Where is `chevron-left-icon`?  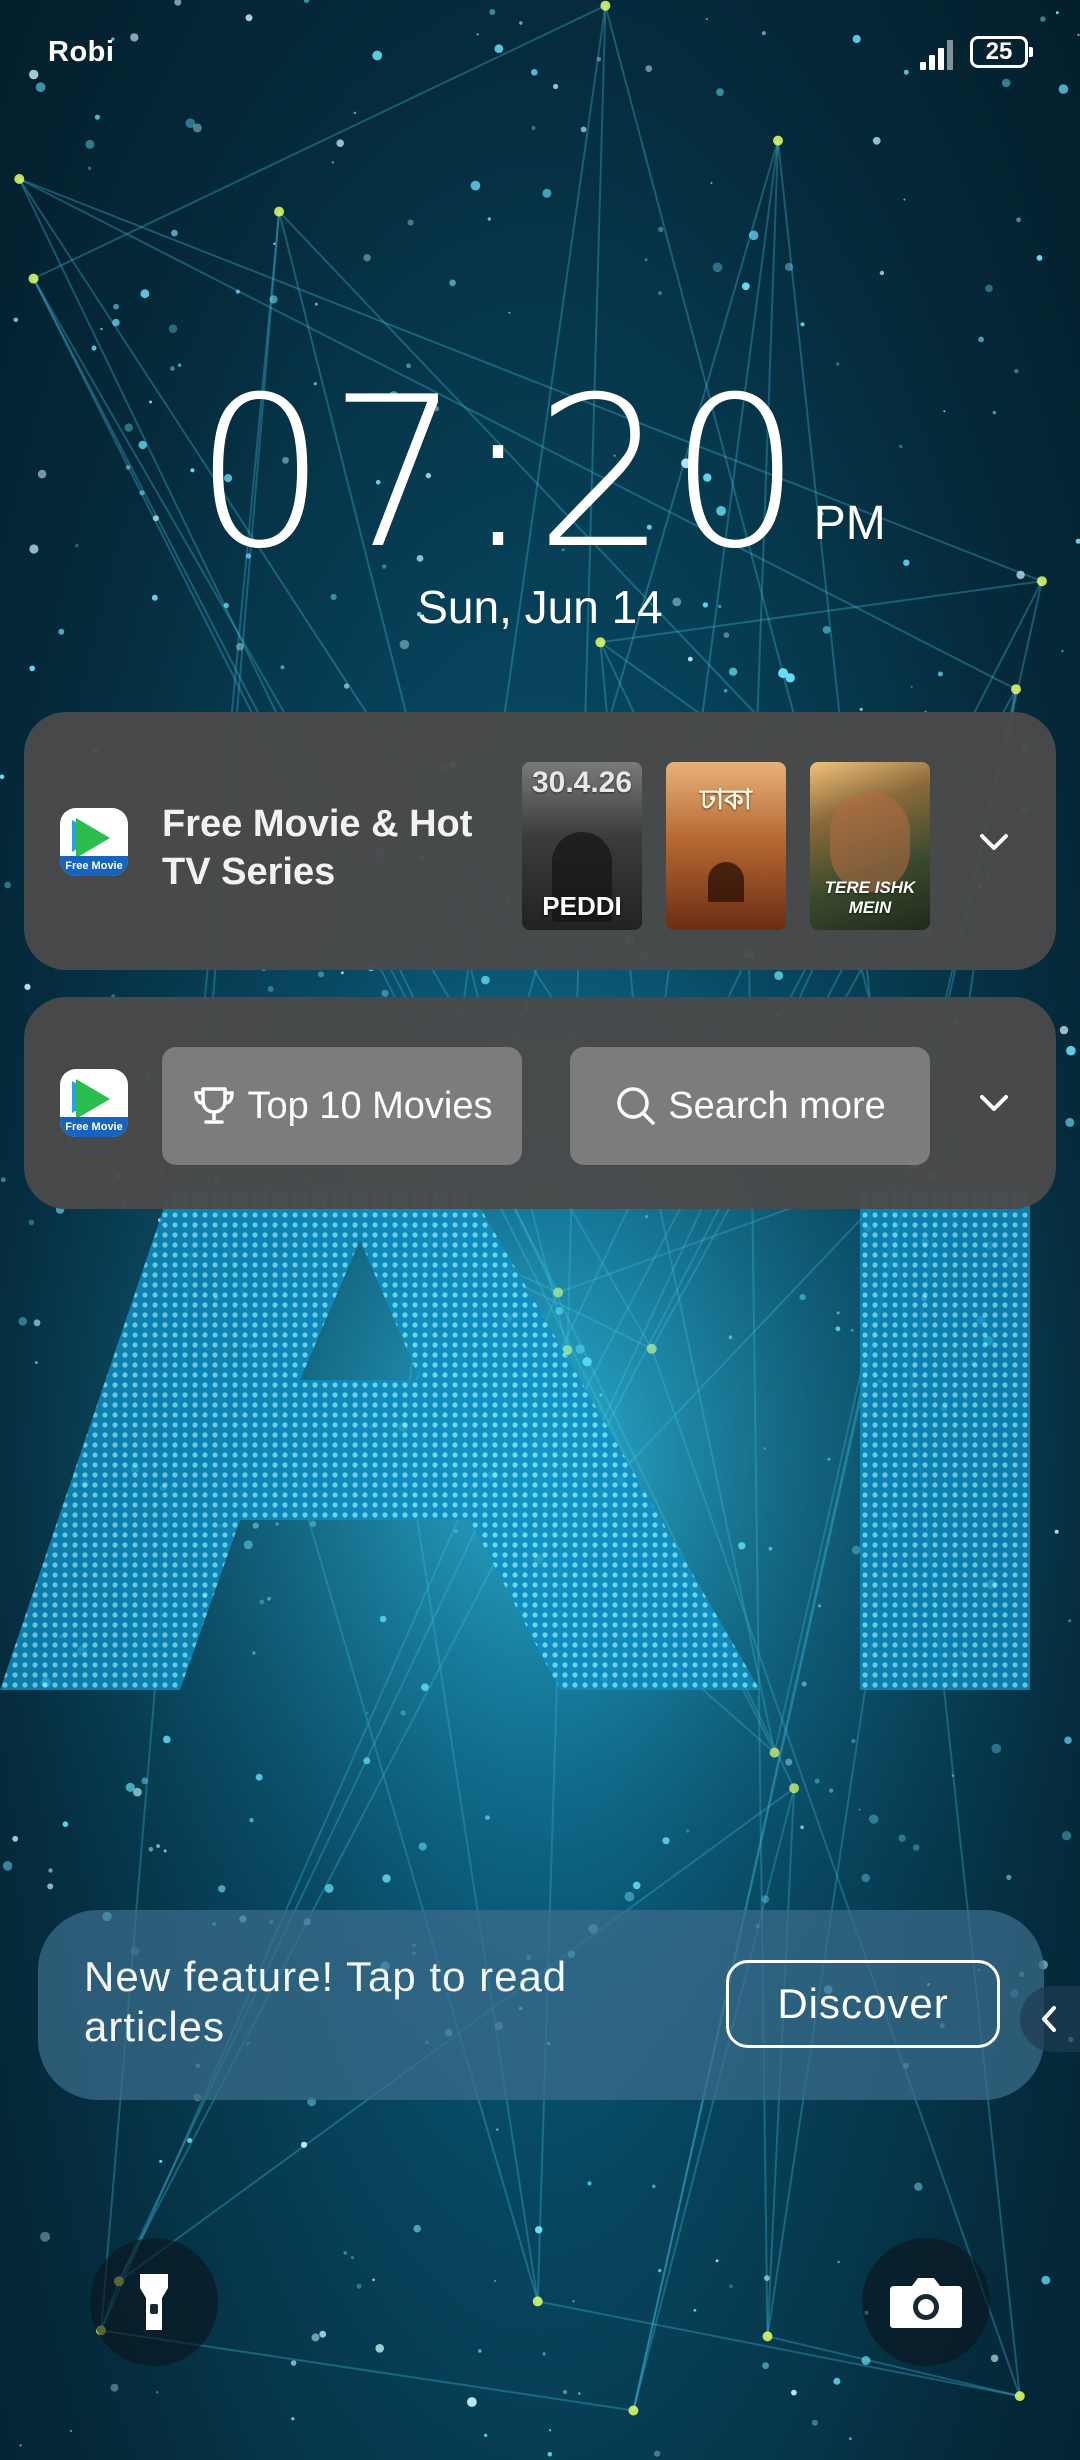 chevron-left-icon is located at coordinates (1049, 2019).